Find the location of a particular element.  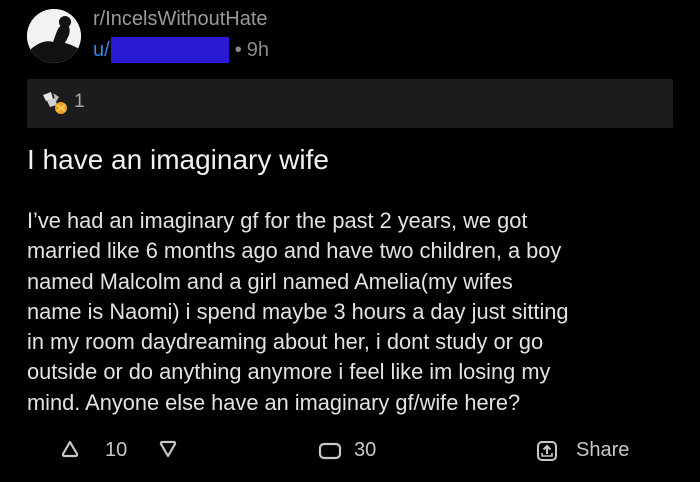

username-link: u/ is located at coordinates (101, 50).